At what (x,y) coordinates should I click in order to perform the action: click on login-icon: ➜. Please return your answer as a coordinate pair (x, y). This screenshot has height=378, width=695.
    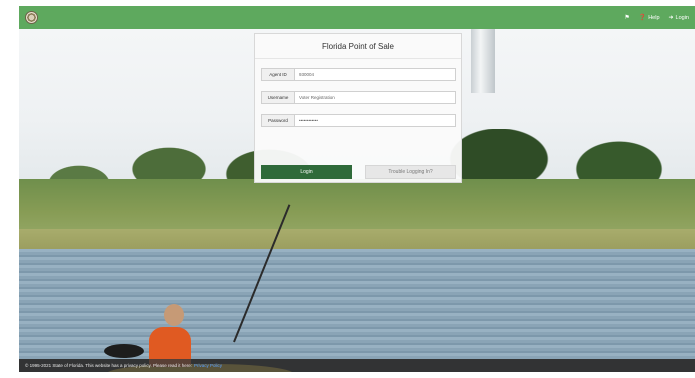
    Looking at the image, I should click on (671, 17).